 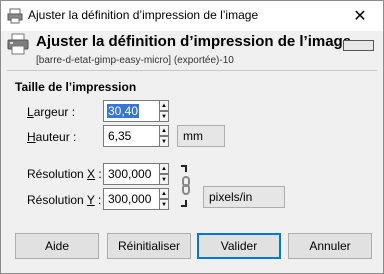 I want to click on buttons-divider, so click(x=192, y=221).